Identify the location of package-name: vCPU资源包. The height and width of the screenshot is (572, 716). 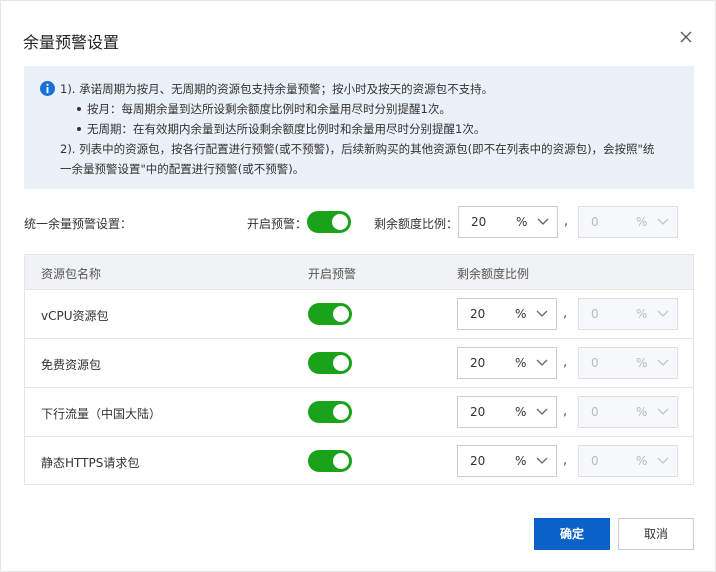
(75, 316).